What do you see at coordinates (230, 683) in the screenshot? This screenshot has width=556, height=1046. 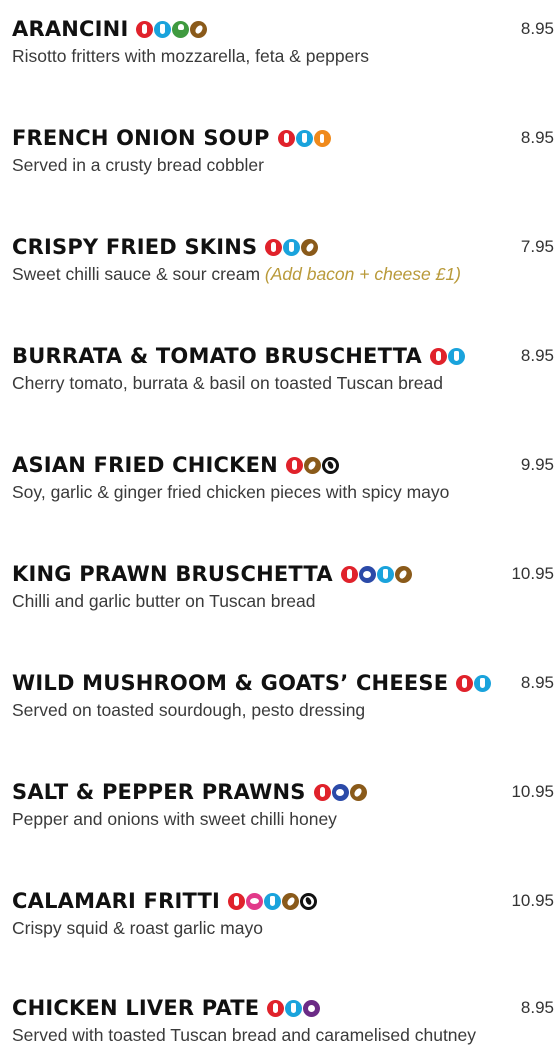 I see `item-name: WILD MUSHROOM & GOATS’ CHEESE` at bounding box center [230, 683].